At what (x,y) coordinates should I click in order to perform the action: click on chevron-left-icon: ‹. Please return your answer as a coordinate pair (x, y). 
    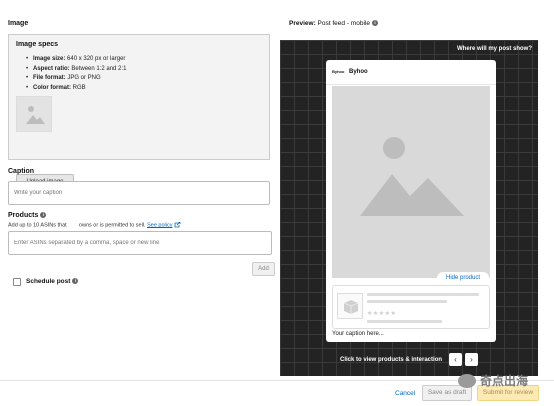
    Looking at the image, I should click on (455, 359).